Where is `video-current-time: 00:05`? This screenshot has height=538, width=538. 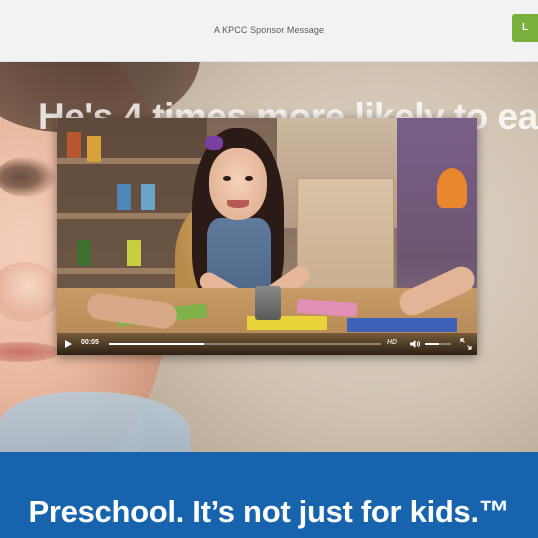 video-current-time: 00:05 is located at coordinates (90, 342).